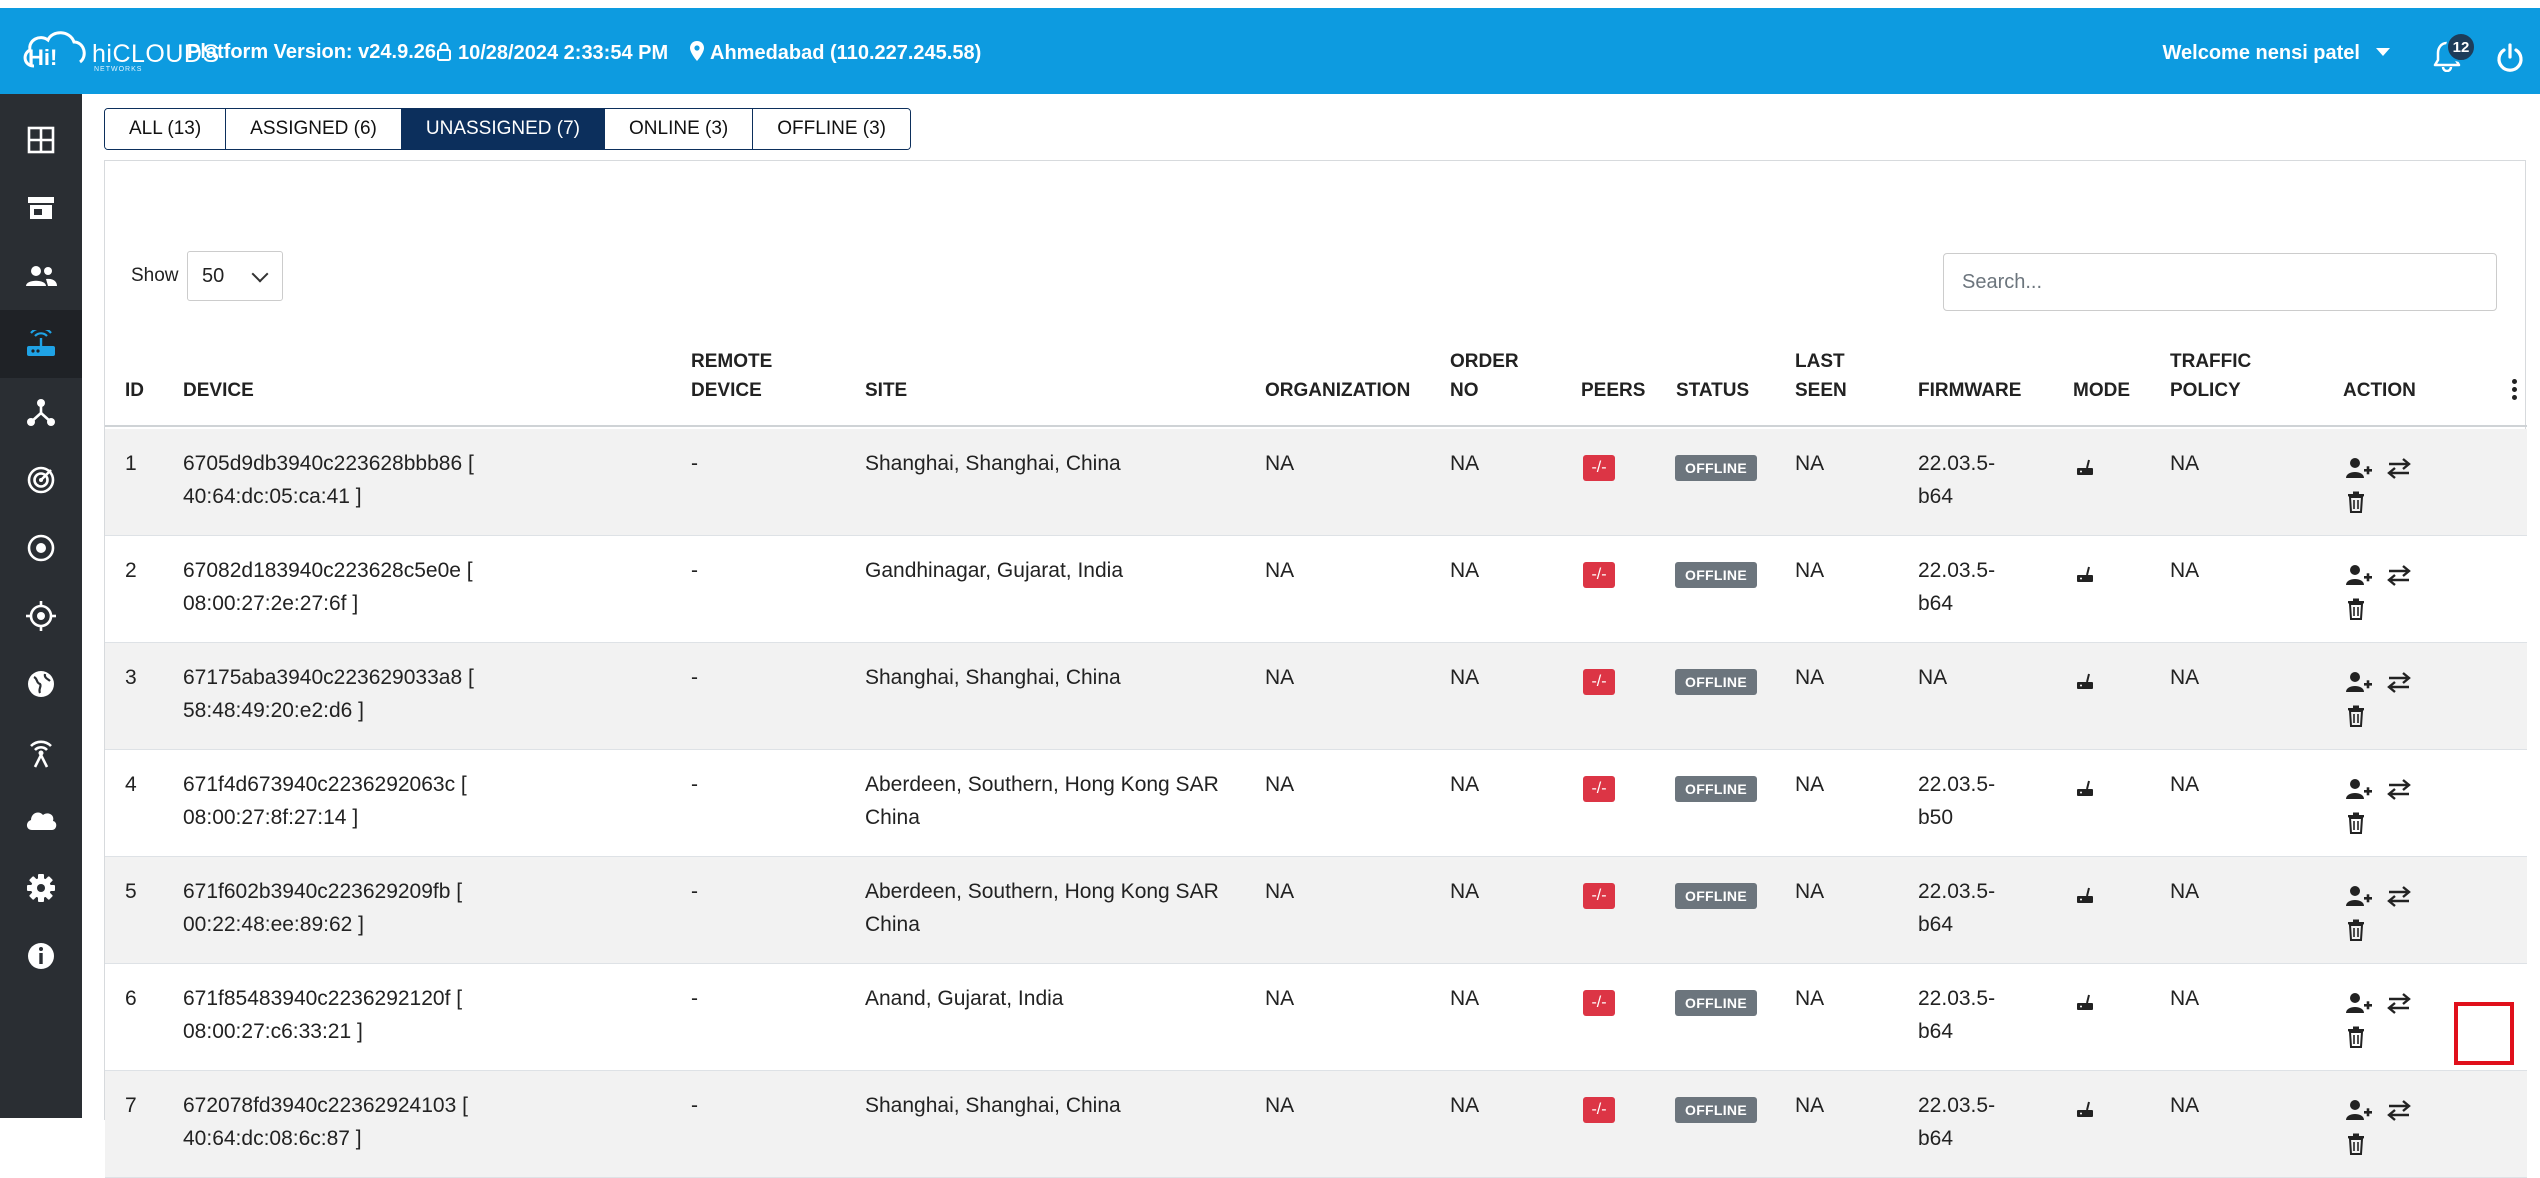  What do you see at coordinates (41, 548) in the screenshot?
I see `sidebar-item-target` at bounding box center [41, 548].